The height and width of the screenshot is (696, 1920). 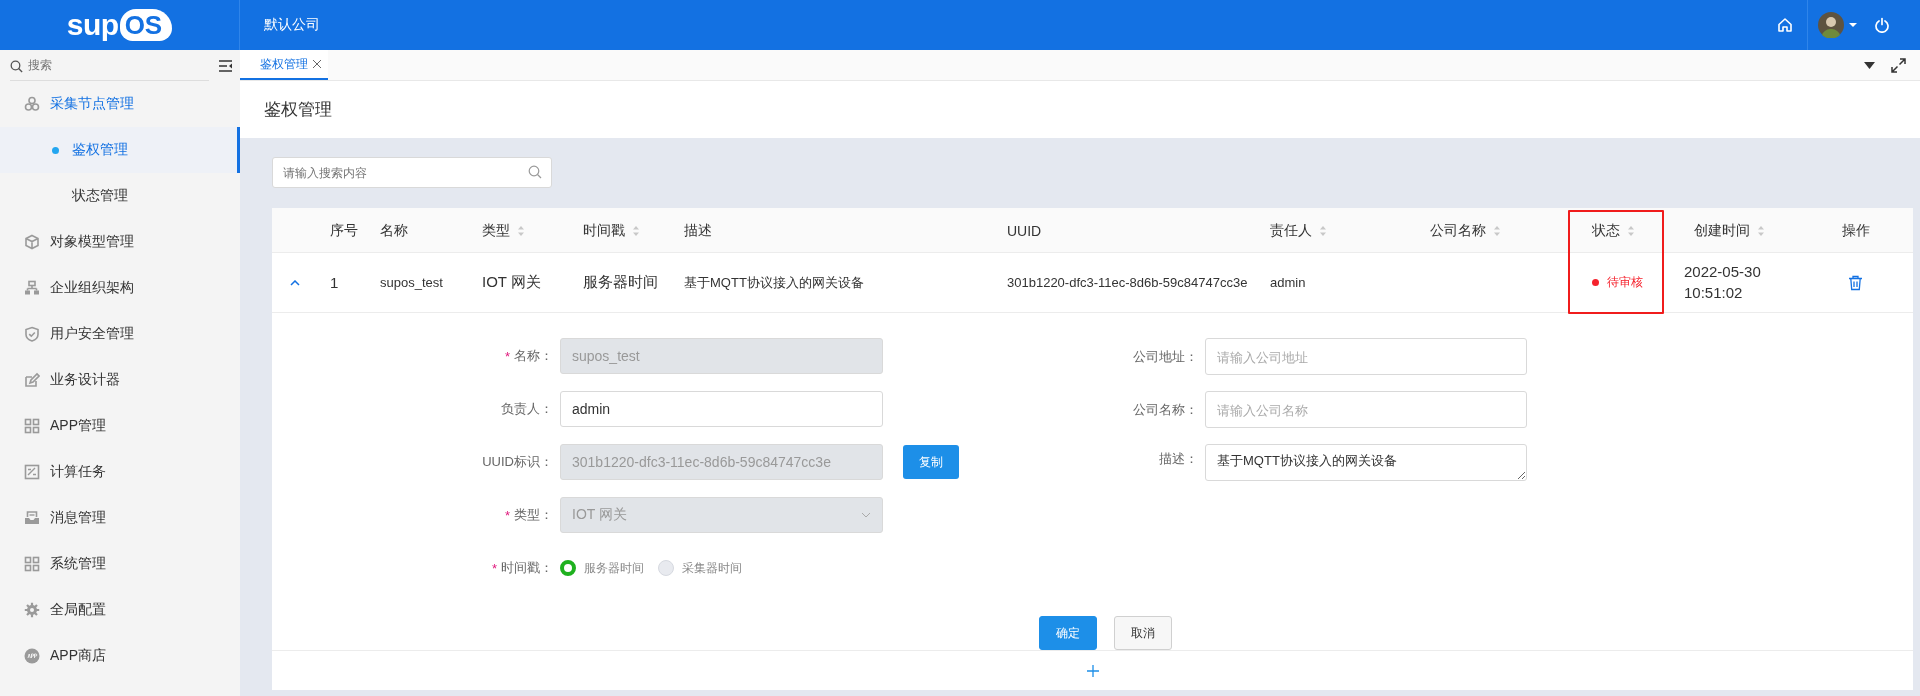 What do you see at coordinates (1855, 282) in the screenshot?
I see `trash-icon` at bounding box center [1855, 282].